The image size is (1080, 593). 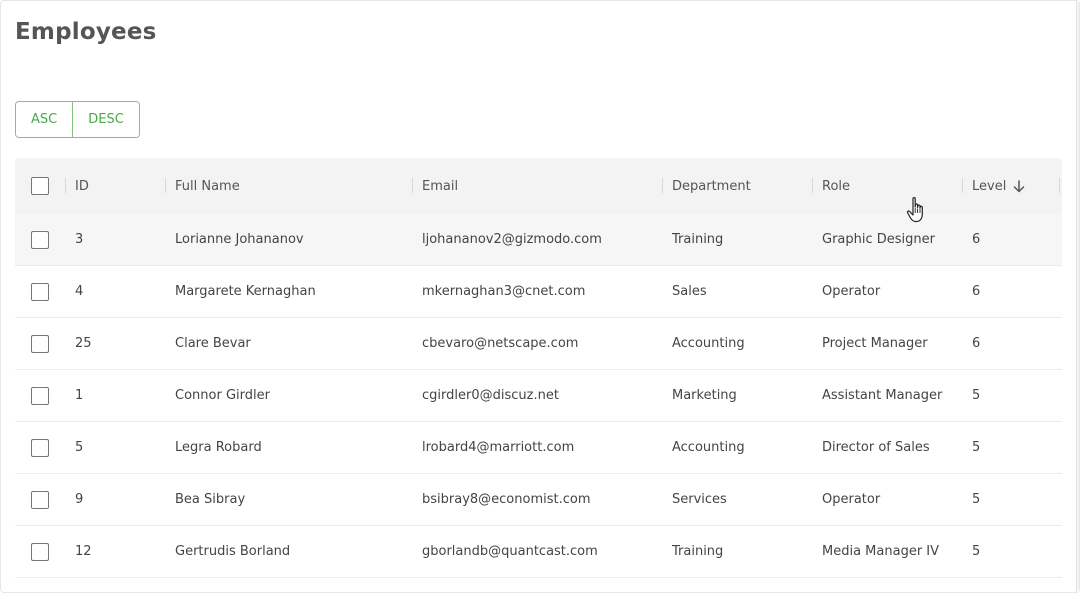 What do you see at coordinates (989, 186) in the screenshot?
I see `column-header-level-label: Level` at bounding box center [989, 186].